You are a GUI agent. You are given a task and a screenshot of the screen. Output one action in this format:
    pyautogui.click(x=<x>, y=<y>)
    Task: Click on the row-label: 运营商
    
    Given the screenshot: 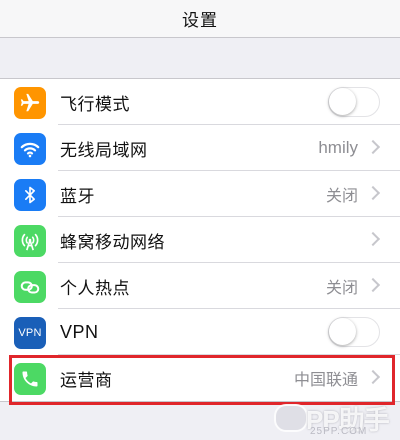 What is the action you would take?
    pyautogui.click(x=86, y=380)
    